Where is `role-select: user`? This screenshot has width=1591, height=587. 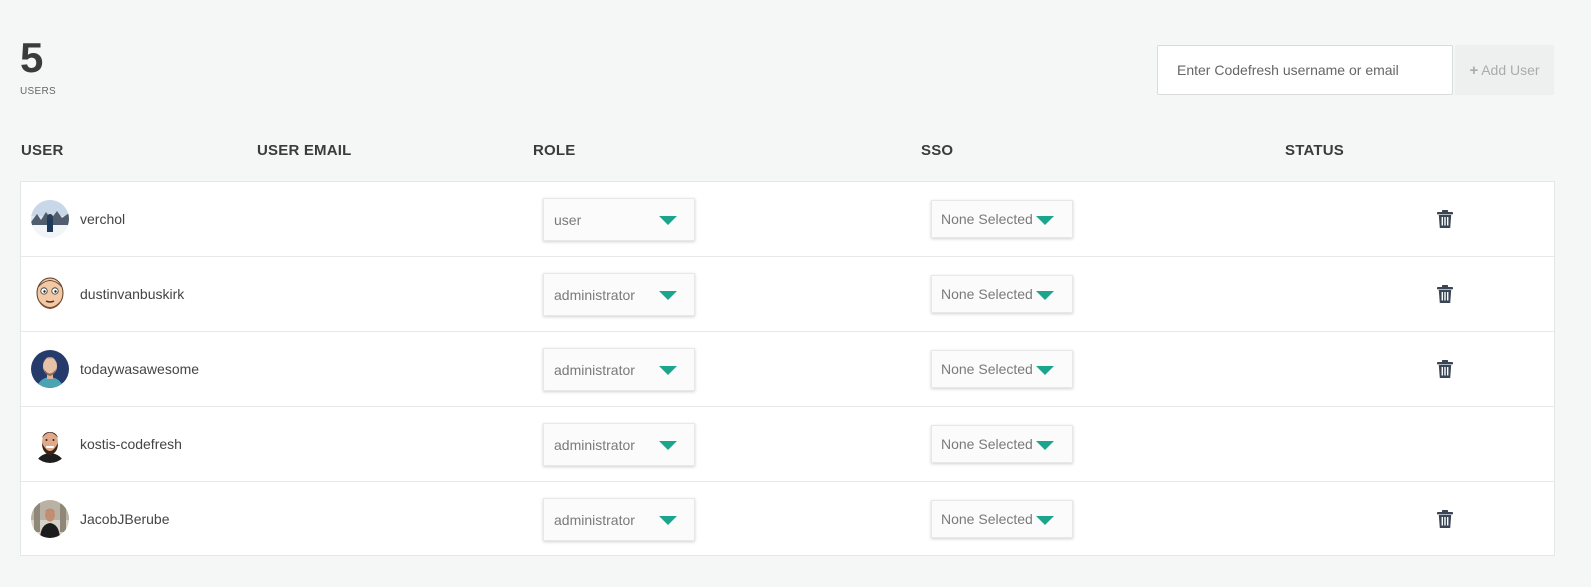
role-select: user is located at coordinates (619, 219).